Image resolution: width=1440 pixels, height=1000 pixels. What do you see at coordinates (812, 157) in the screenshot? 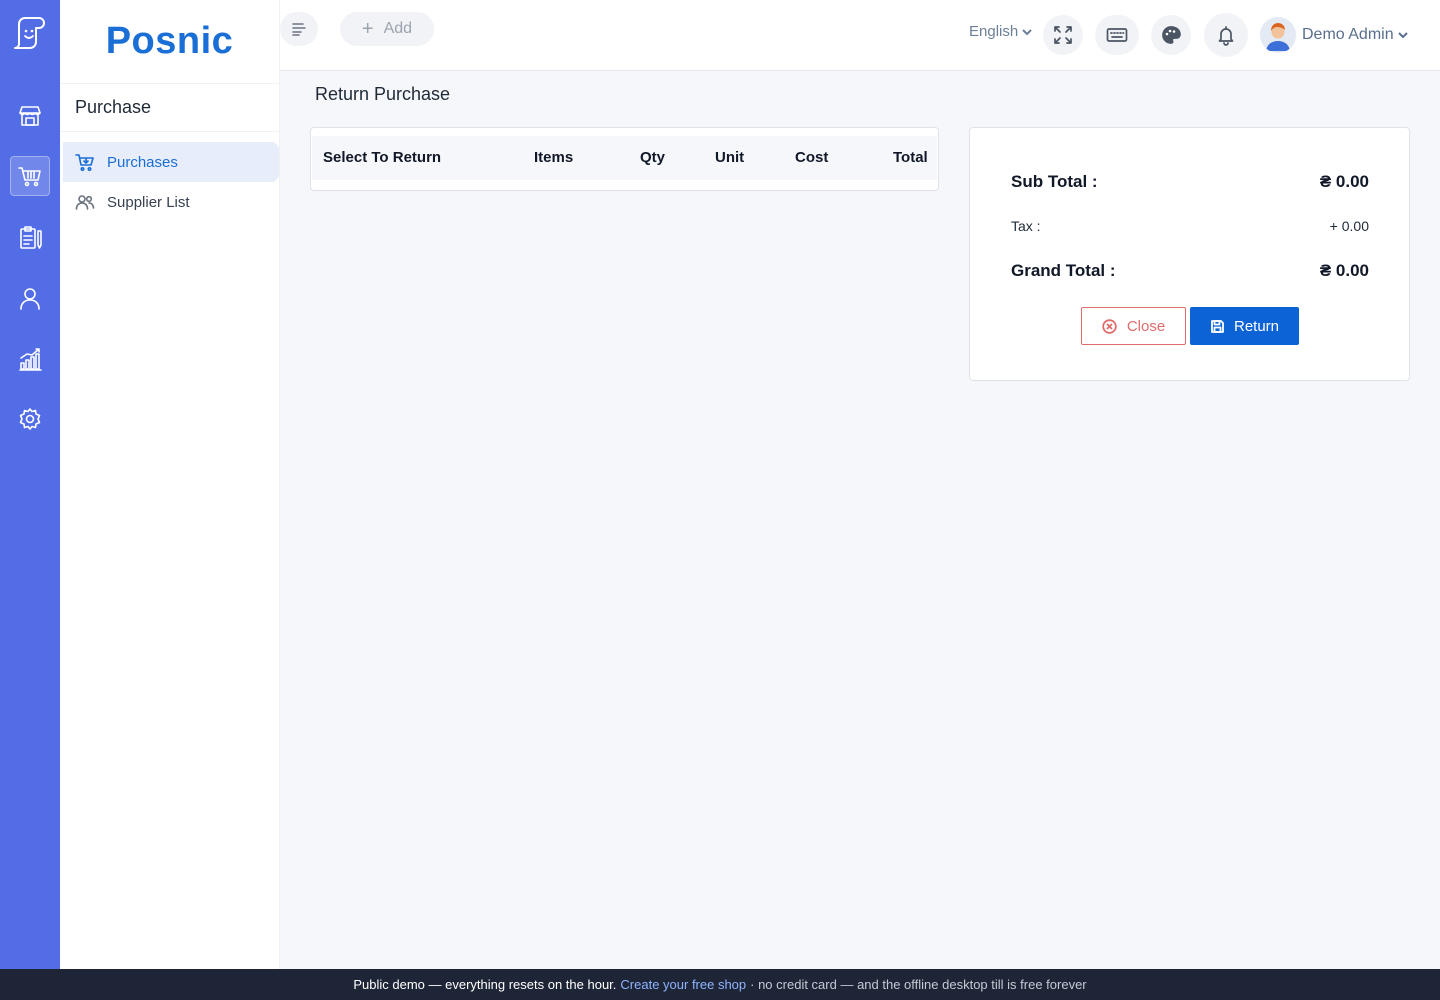
I see `column-header-cost: Cost` at bounding box center [812, 157].